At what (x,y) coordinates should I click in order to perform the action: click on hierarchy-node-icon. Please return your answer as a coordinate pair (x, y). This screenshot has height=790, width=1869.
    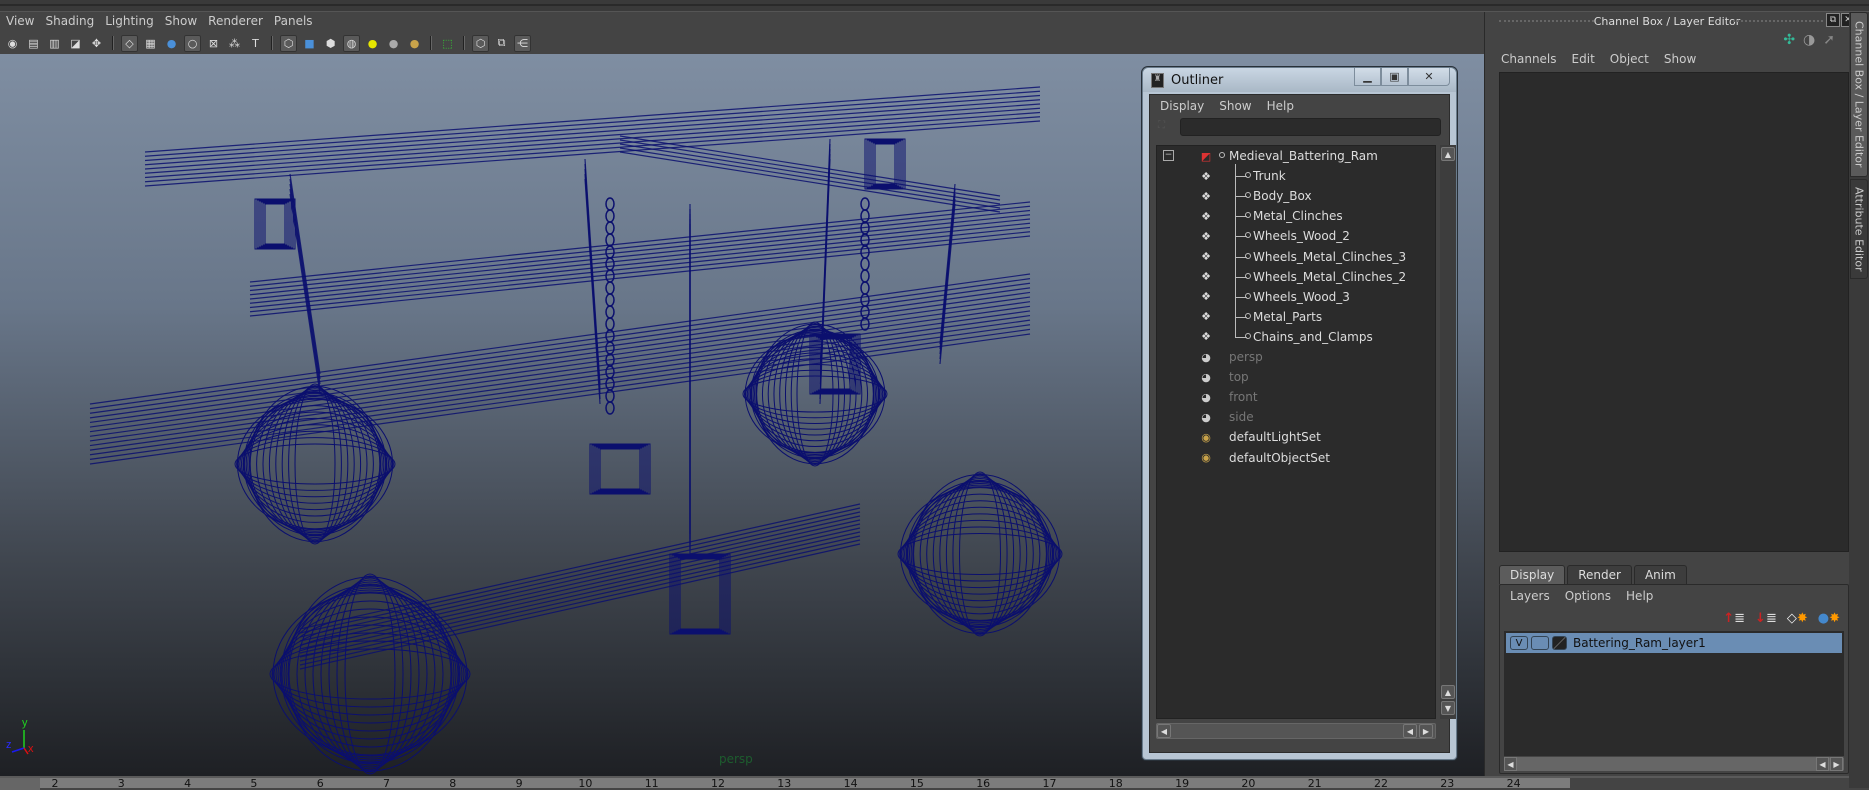
    Looking at the image, I should click on (1248, 315).